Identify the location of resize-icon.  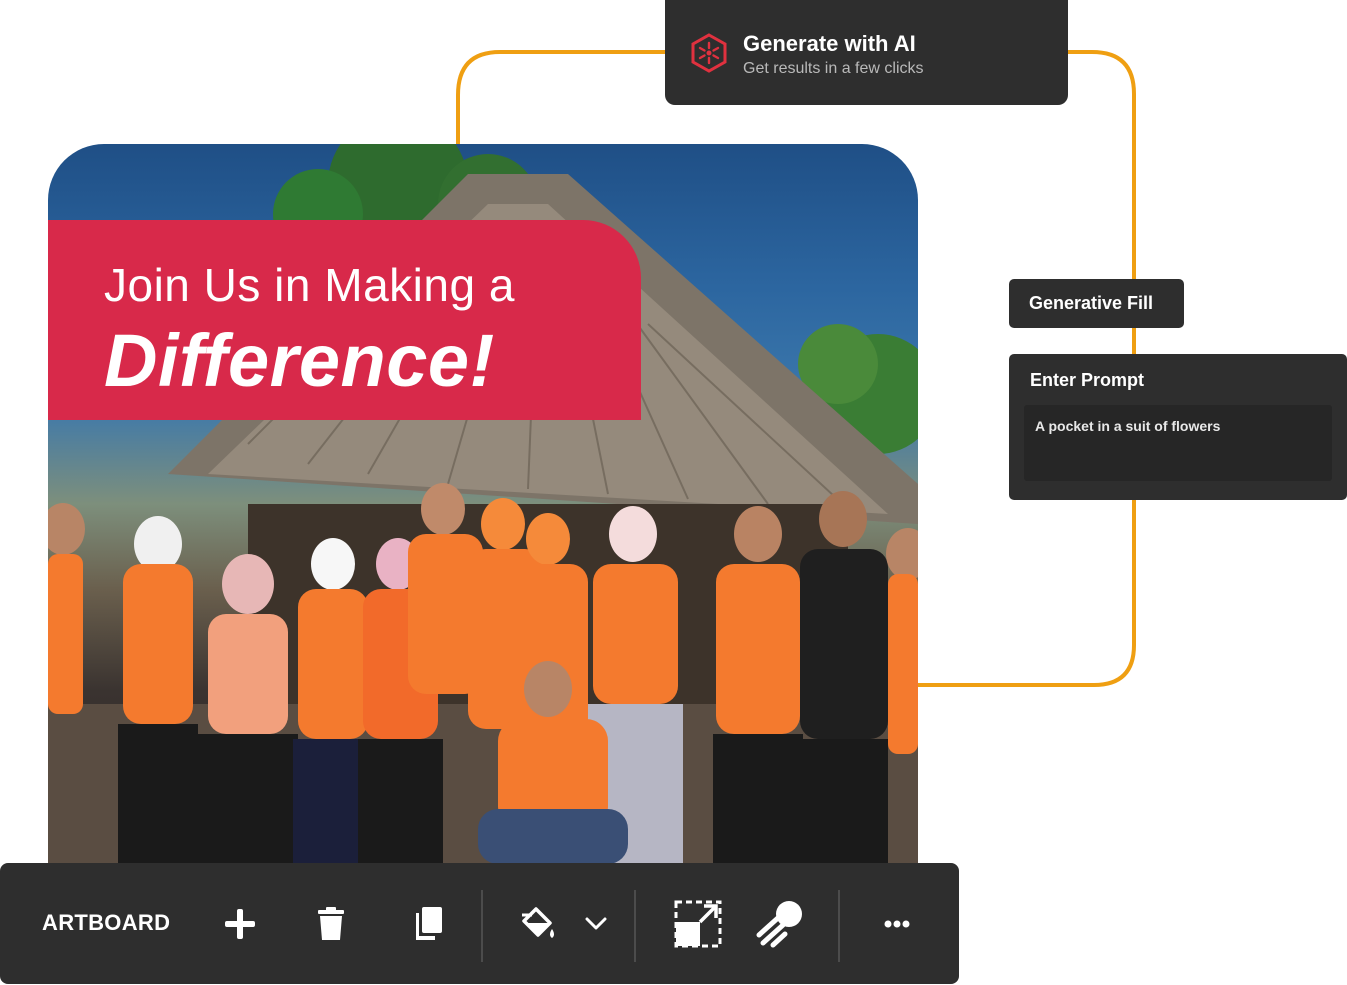
(698, 923).